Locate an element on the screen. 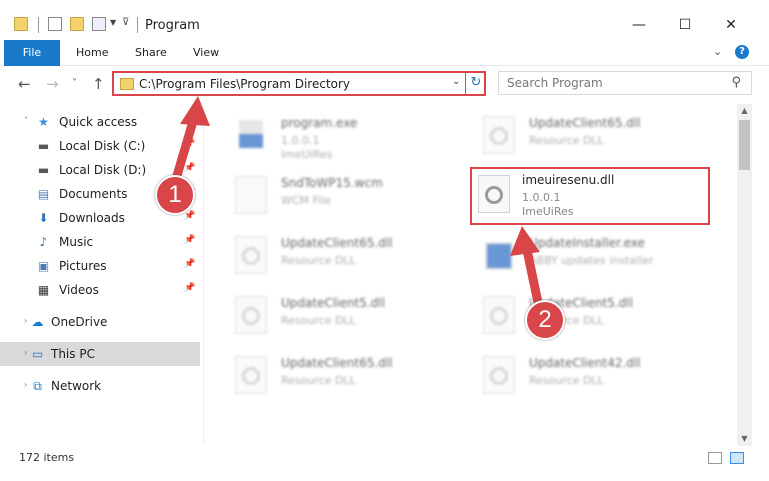  search-box: Search Program ⚲ is located at coordinates (625, 83).